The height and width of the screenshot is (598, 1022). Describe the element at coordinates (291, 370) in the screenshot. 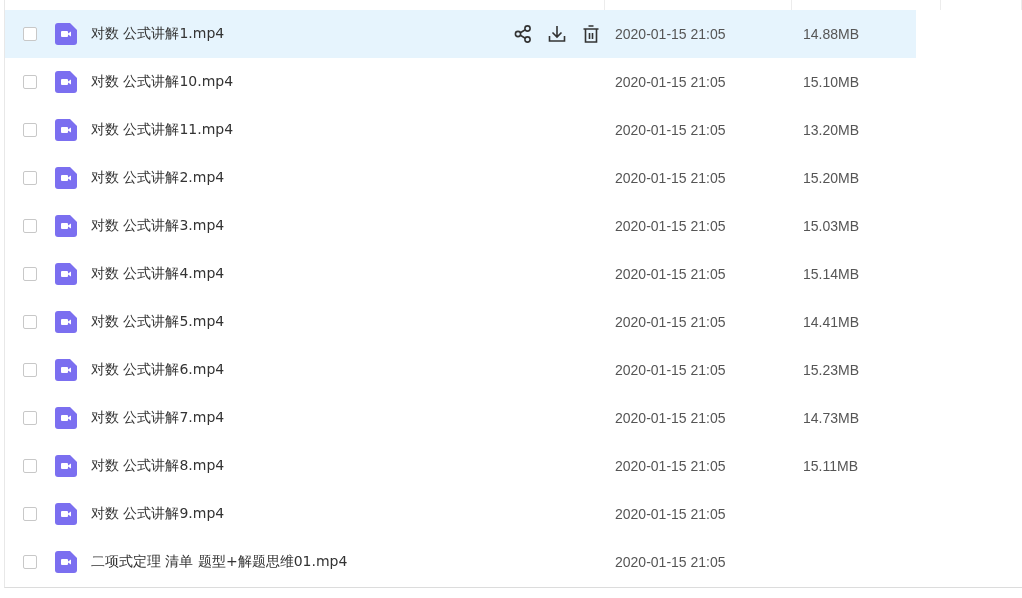

I see `file-name: 对数 公式讲解6.mp4` at that location.